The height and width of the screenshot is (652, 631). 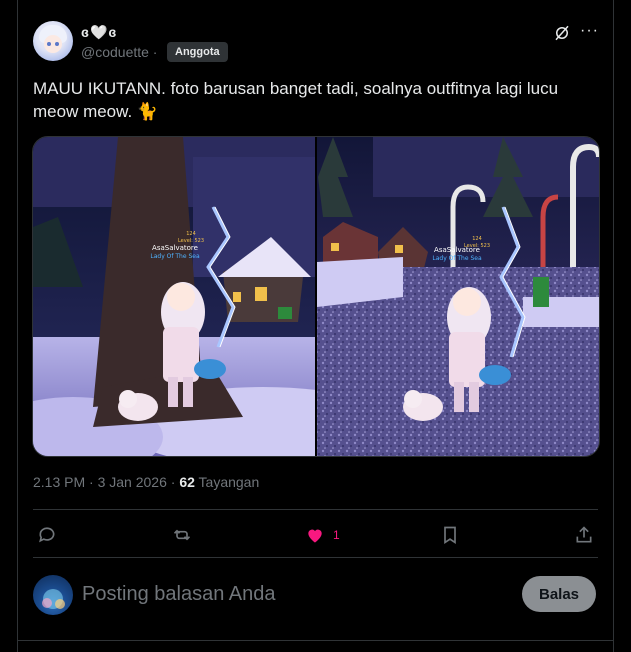 I want to click on reply-icon, so click(x=47, y=535).